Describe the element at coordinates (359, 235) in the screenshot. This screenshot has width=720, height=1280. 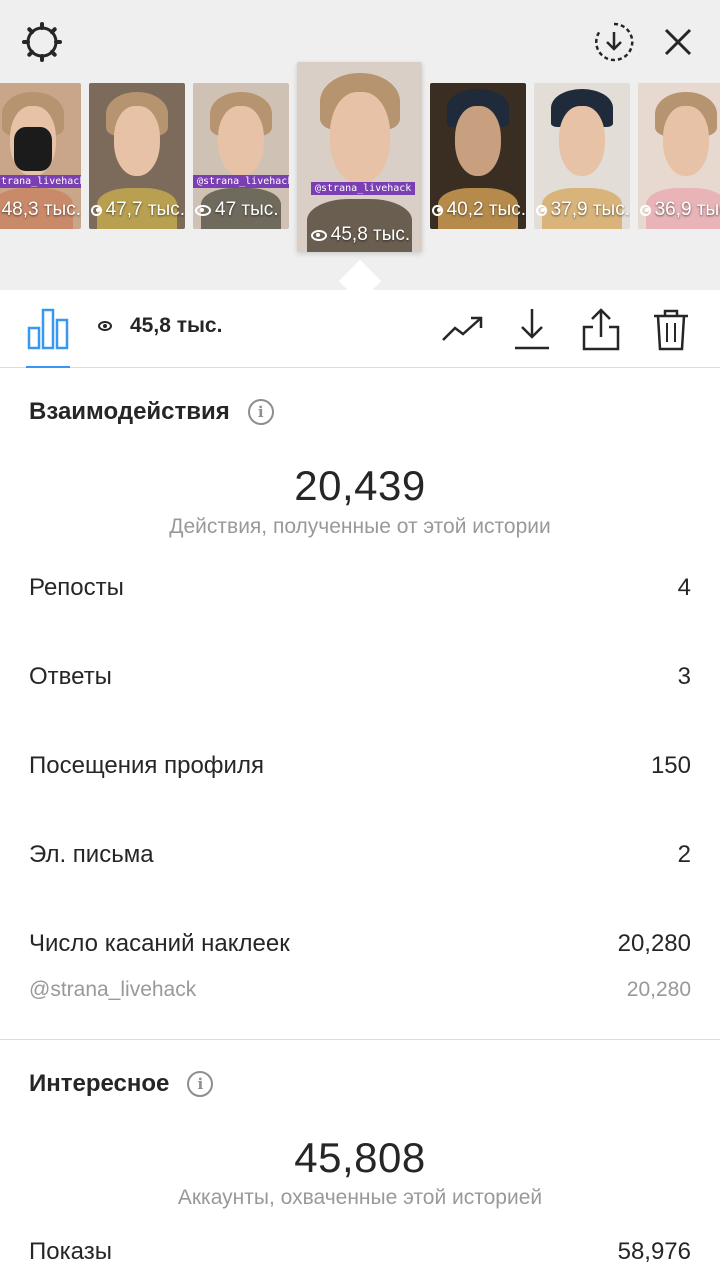
I see `thumbnail-views: 45,8 тыс.` at that location.